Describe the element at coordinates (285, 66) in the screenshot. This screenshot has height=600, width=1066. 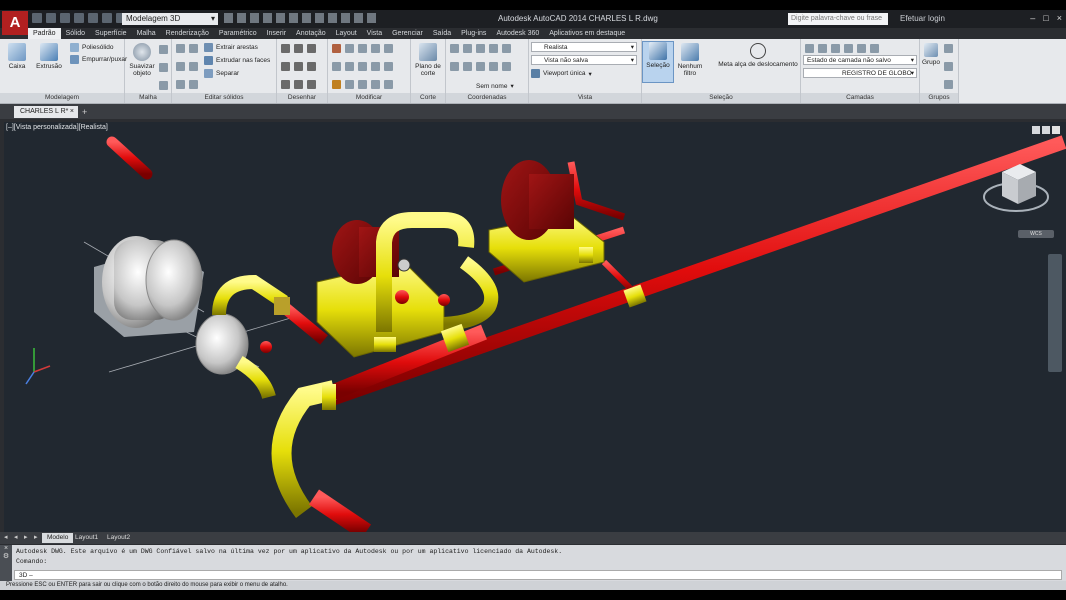
I see `arc-icon` at that location.